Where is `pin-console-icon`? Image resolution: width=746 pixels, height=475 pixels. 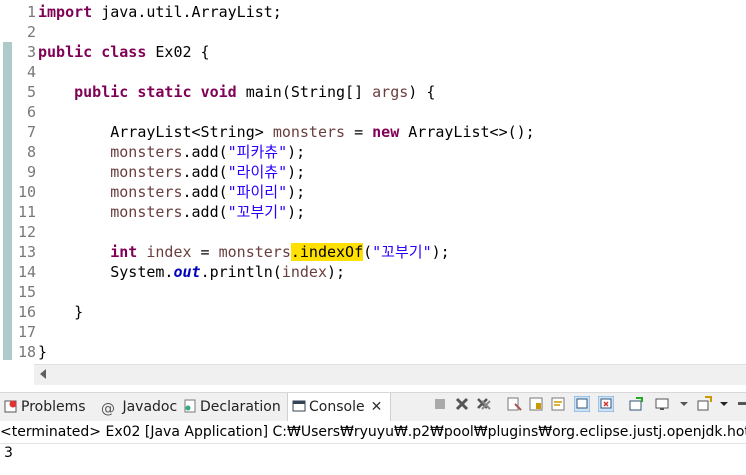 pin-console-icon is located at coordinates (636, 404).